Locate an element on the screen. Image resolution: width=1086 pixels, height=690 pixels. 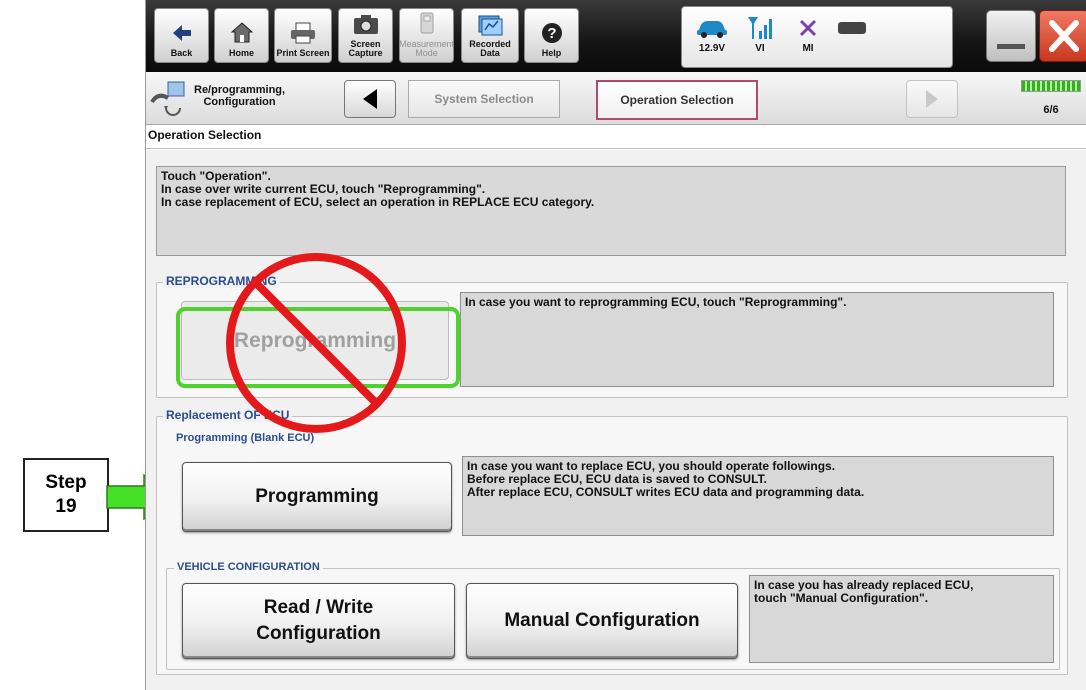
screen-capture-button: Screen Capture is located at coordinates (365, 35).